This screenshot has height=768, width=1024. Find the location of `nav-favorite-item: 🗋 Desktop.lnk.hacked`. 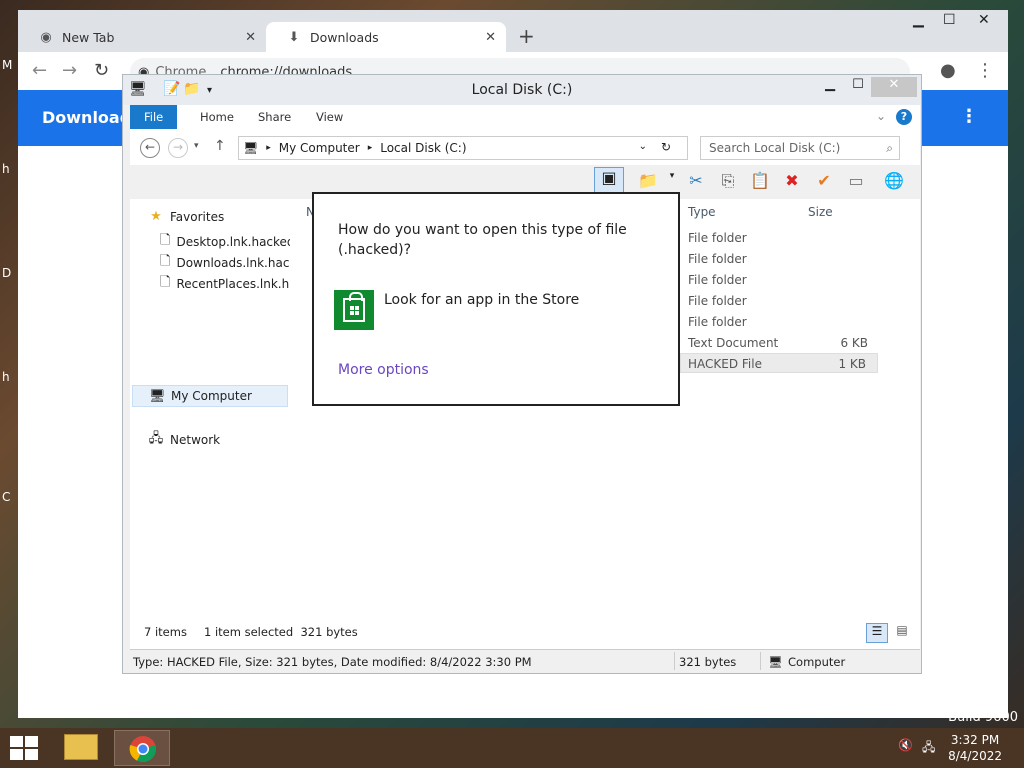

nav-favorite-item: 🗋 Desktop.lnk.hacked is located at coordinates (225, 242).